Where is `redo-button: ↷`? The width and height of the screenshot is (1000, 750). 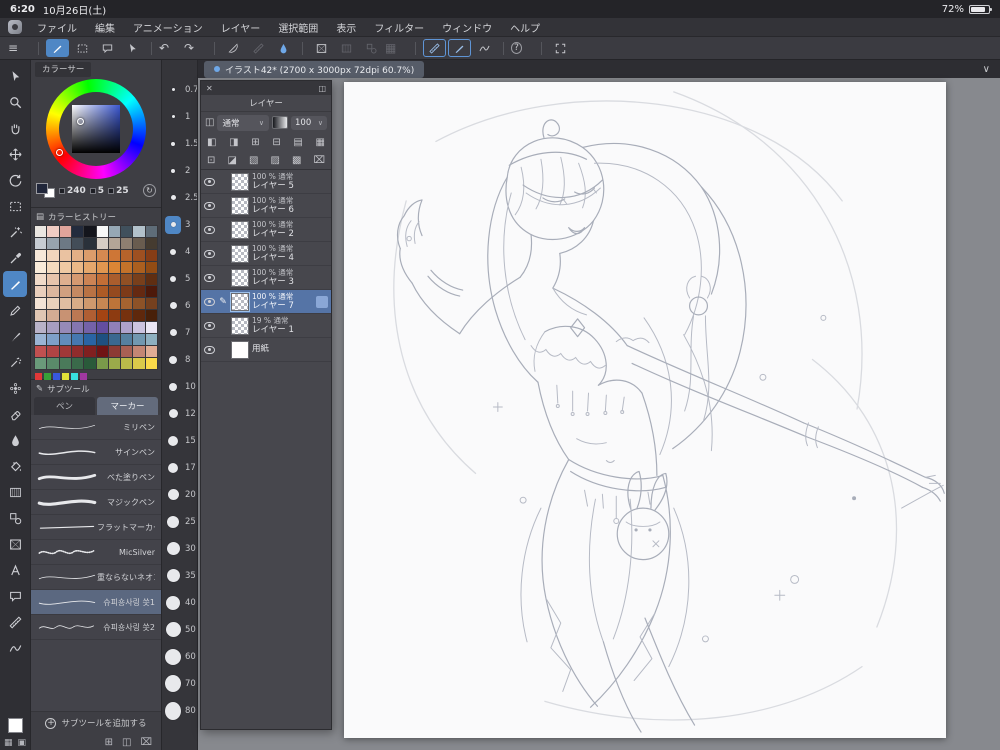
redo-button: ↷ is located at coordinates (195, 48).